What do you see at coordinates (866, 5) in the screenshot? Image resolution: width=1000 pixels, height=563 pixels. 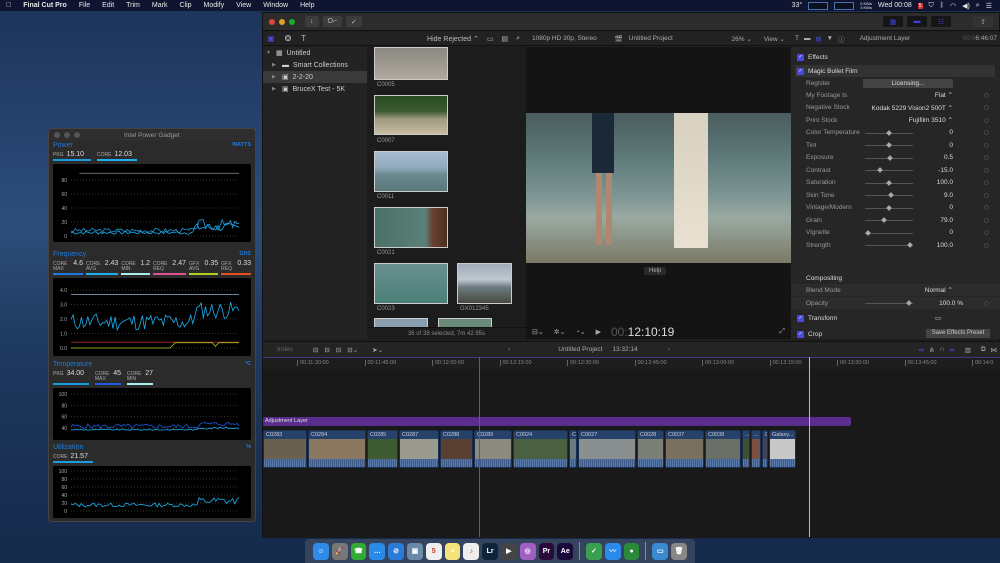 I see `network-status: 0 KB/s 3 KB/s` at bounding box center [866, 5].